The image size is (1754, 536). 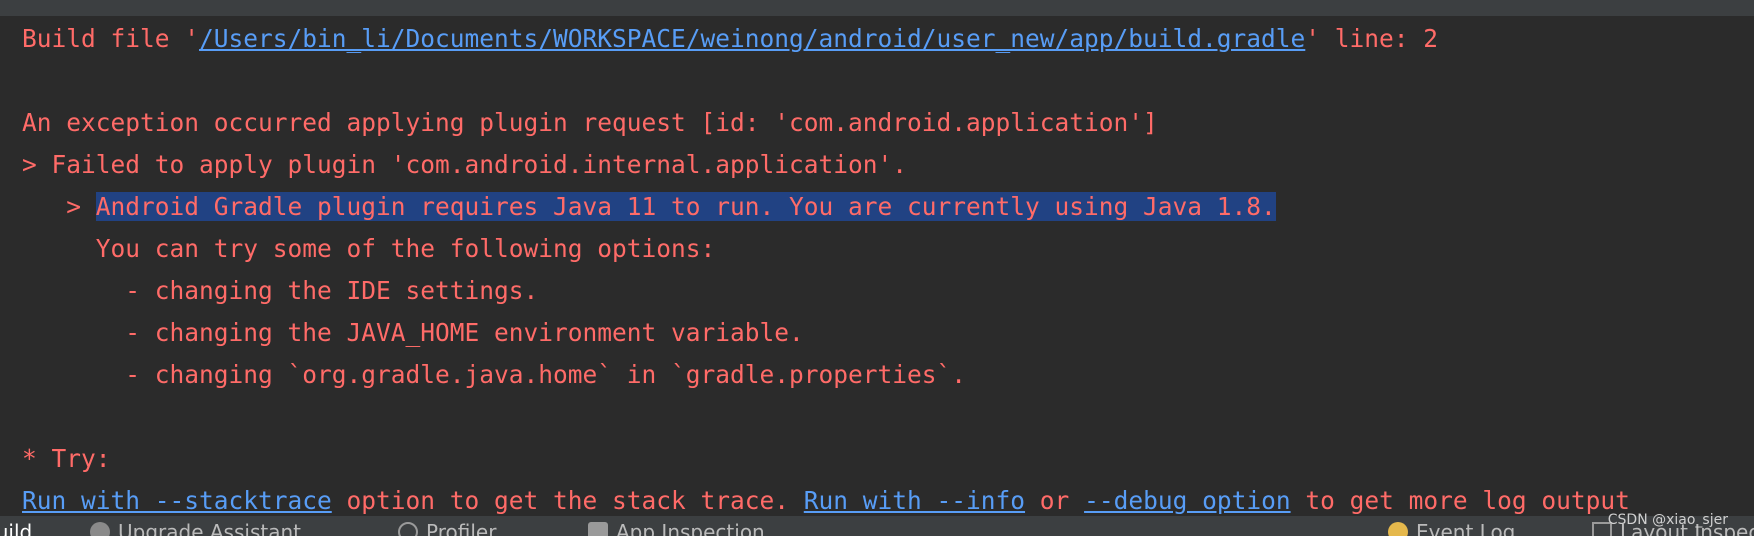 What do you see at coordinates (1055, 500) in the screenshot?
I see `try-text-2: or` at bounding box center [1055, 500].